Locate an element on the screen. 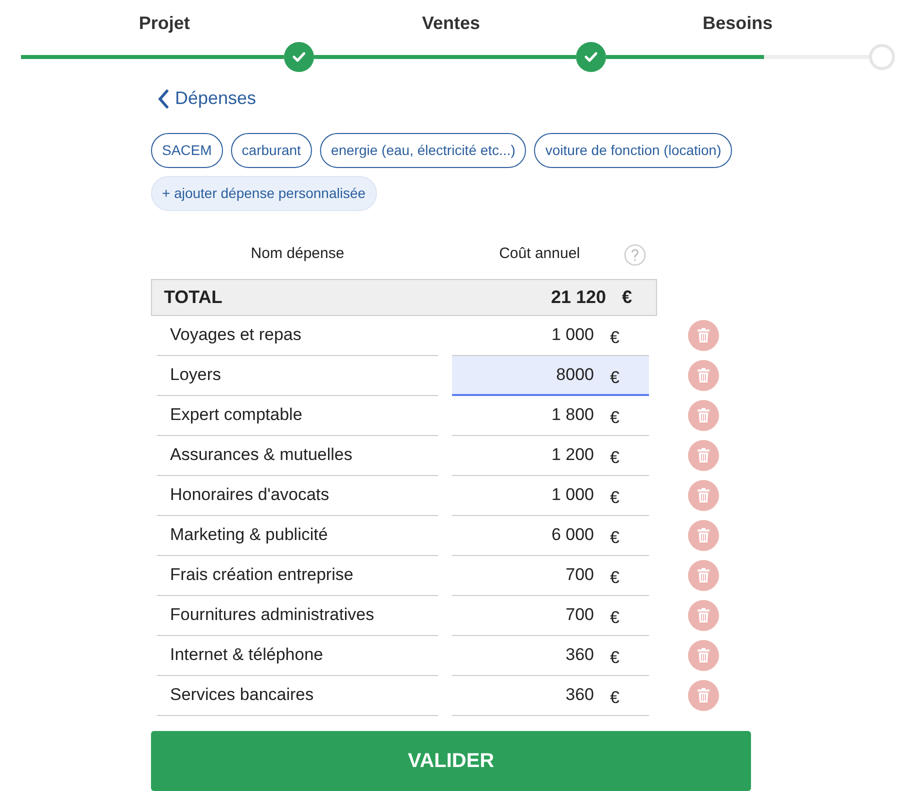 This screenshot has width=913, height=791. expense-name: Honoraires d'avocats is located at coordinates (297, 496).